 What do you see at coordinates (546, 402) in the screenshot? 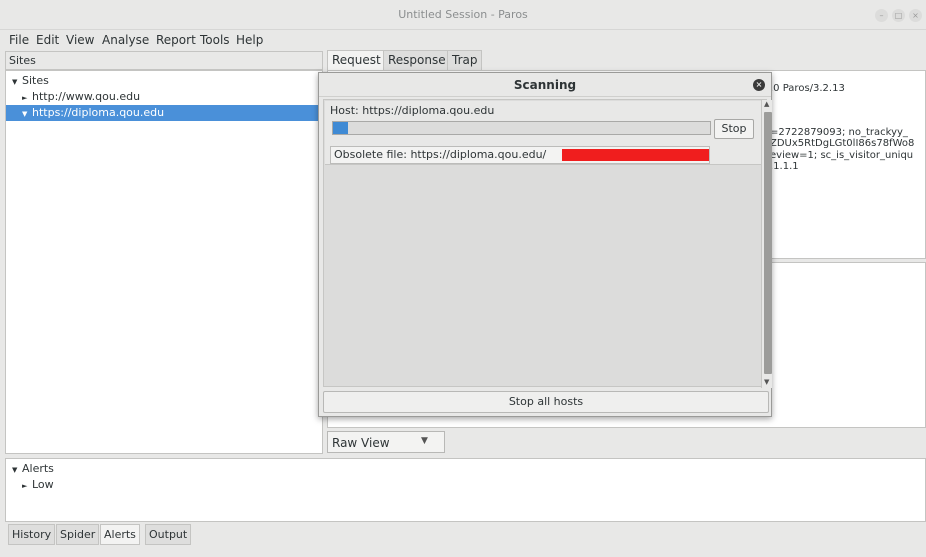
I see `stop-all-hosts-button: Stop all hosts` at bounding box center [546, 402].